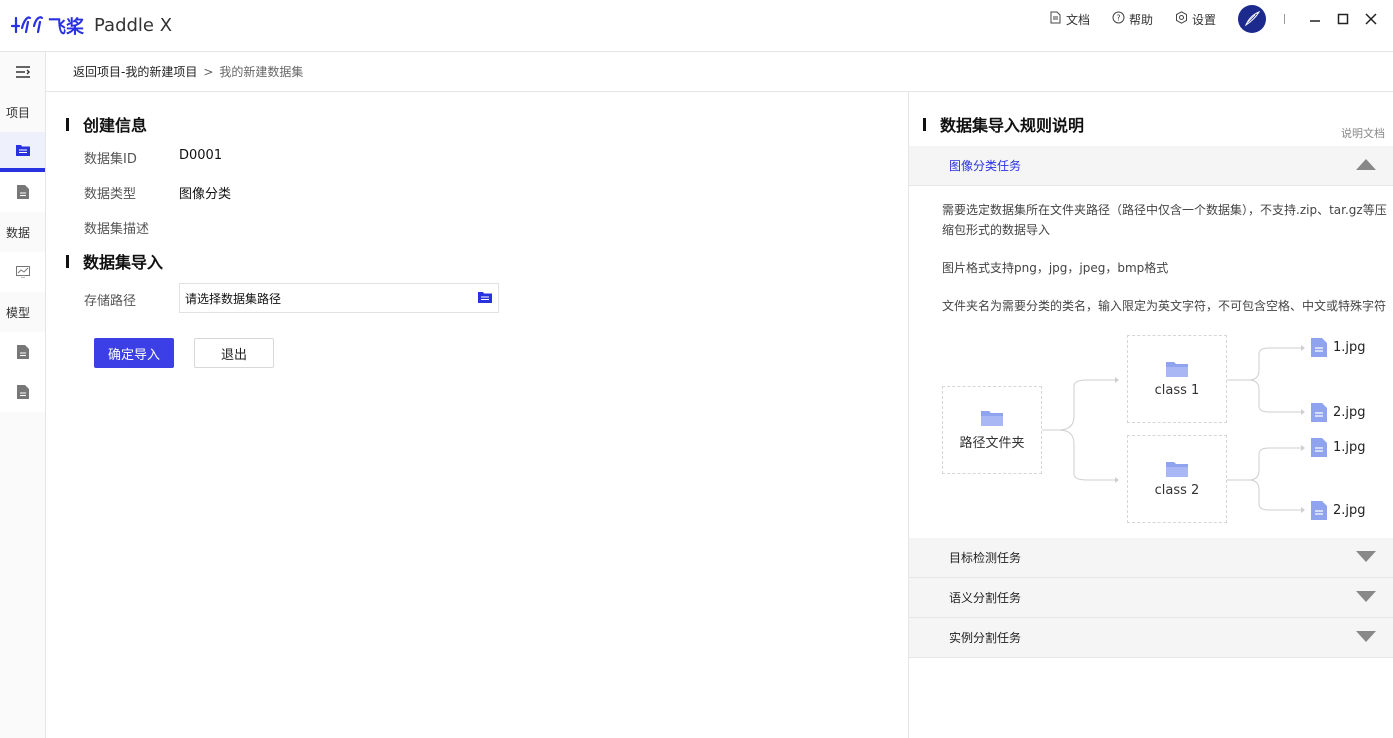 The image size is (1393, 738). Describe the element at coordinates (1151, 598) in the screenshot. I see `accordion-semantic-segmentation: 语义分割任务` at that location.